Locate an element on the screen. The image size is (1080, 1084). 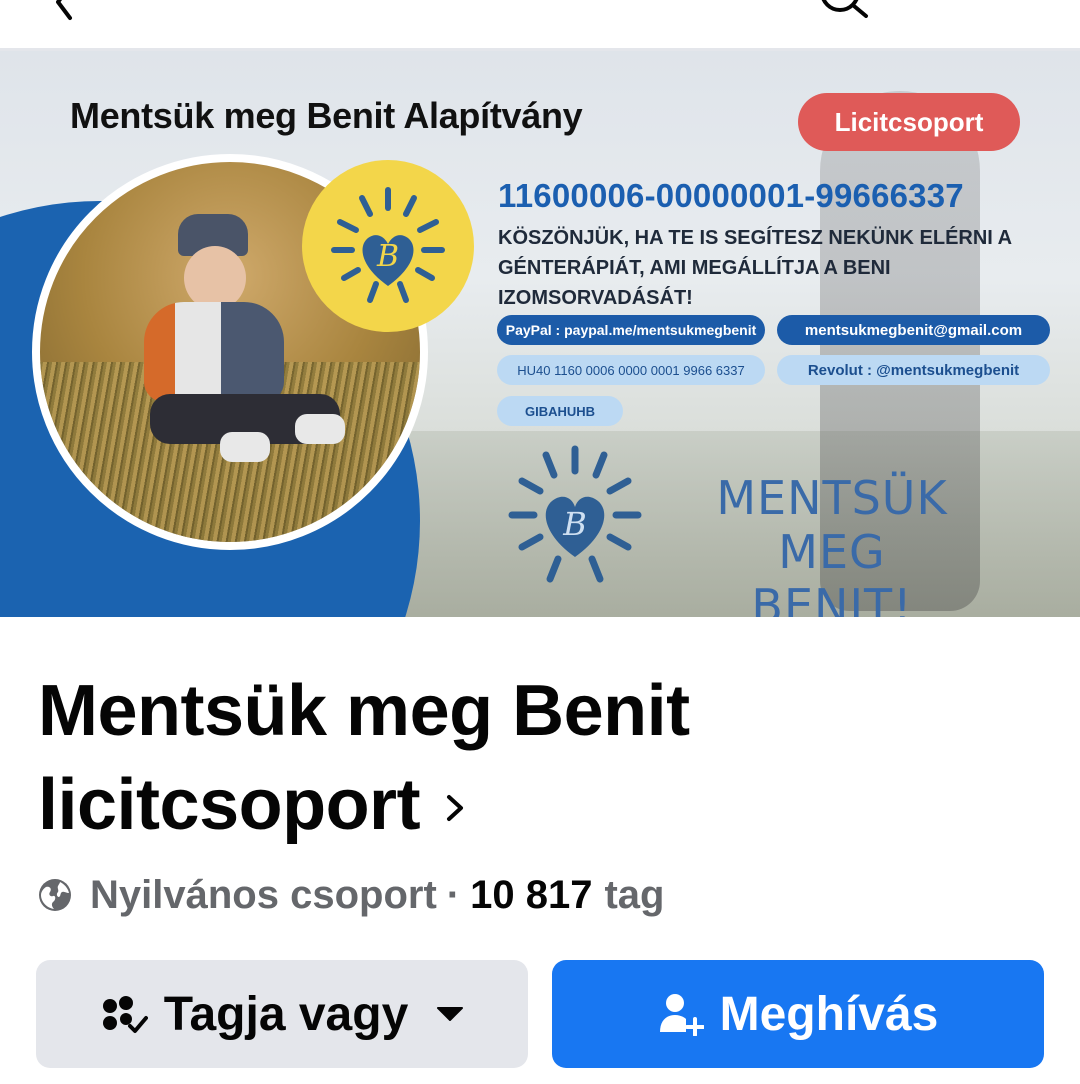
members-check-icon is located at coordinates (125, 1014).